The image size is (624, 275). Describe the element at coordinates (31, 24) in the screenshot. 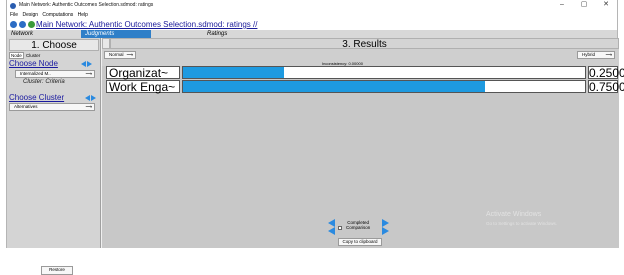

I see `home-icon` at that location.